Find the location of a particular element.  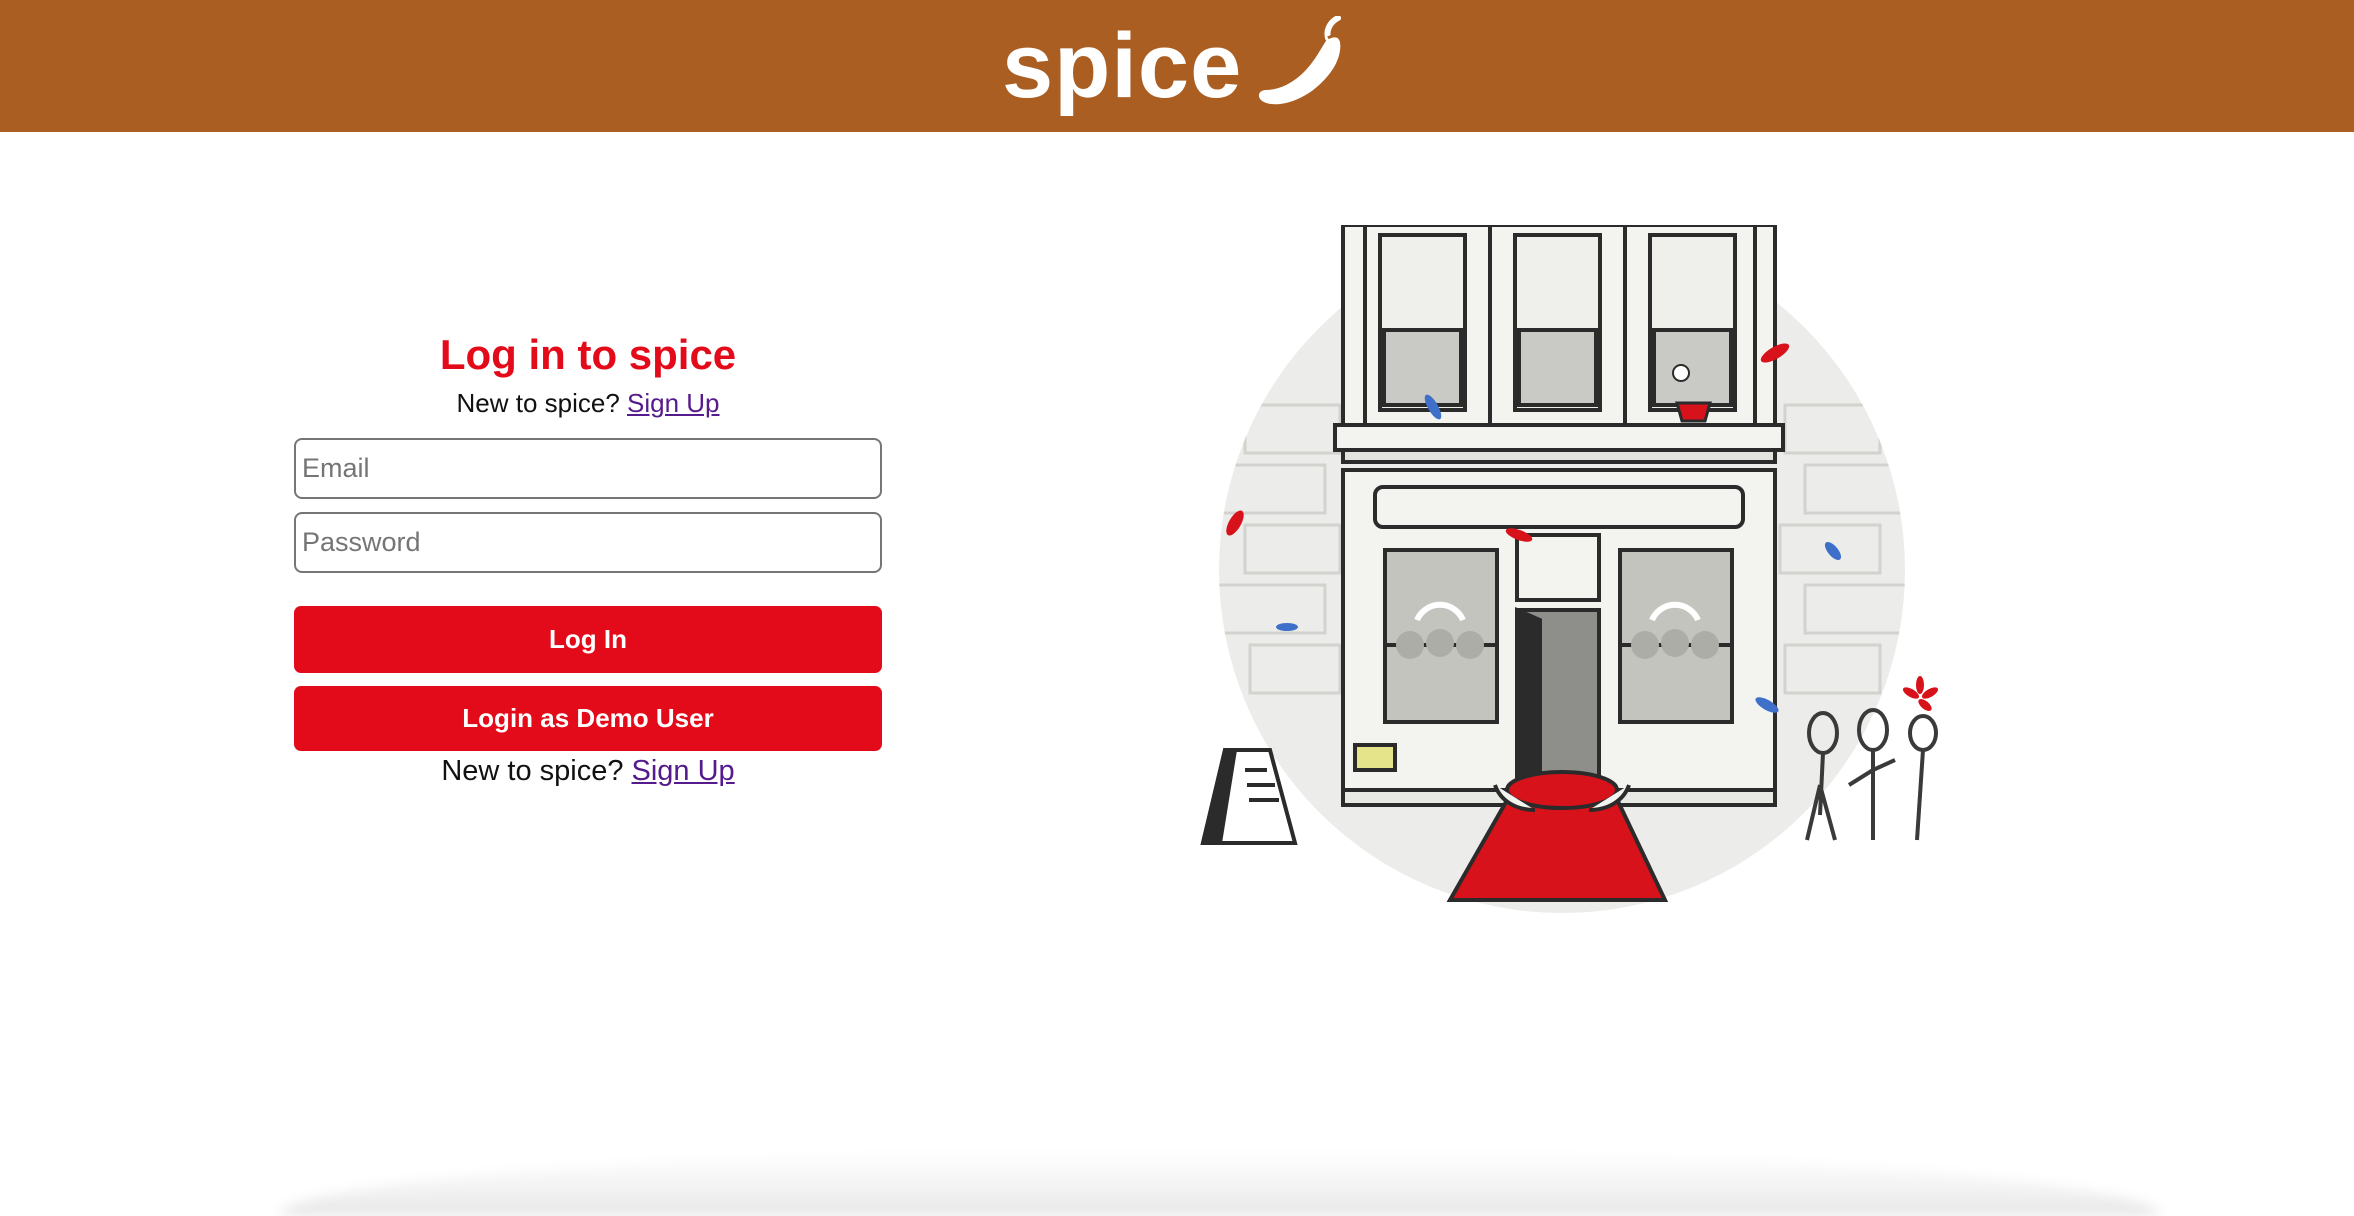

signup-link-bottom: Sign Up is located at coordinates (683, 771).